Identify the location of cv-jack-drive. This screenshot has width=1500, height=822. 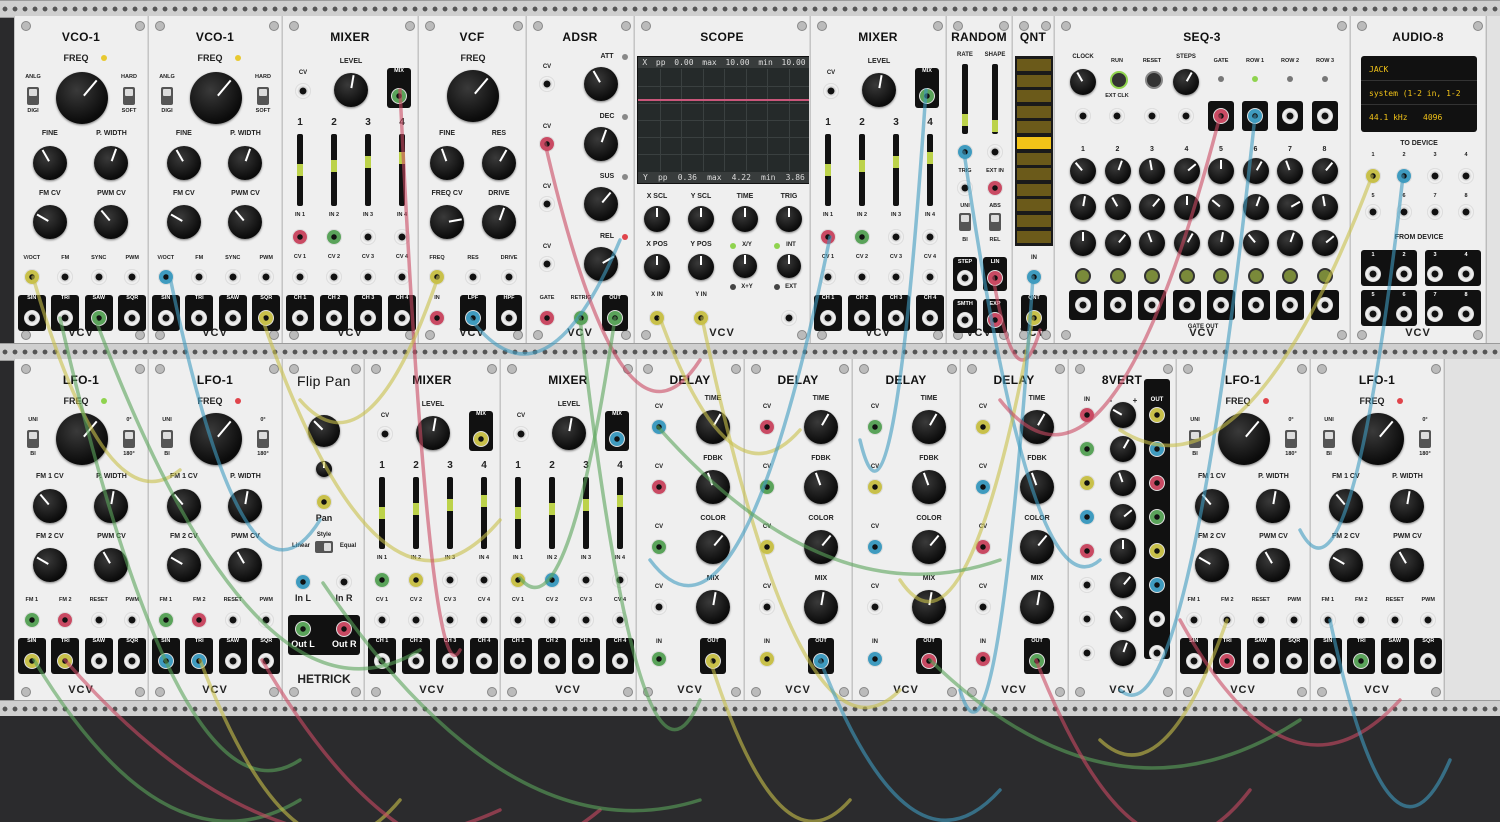
(509, 277).